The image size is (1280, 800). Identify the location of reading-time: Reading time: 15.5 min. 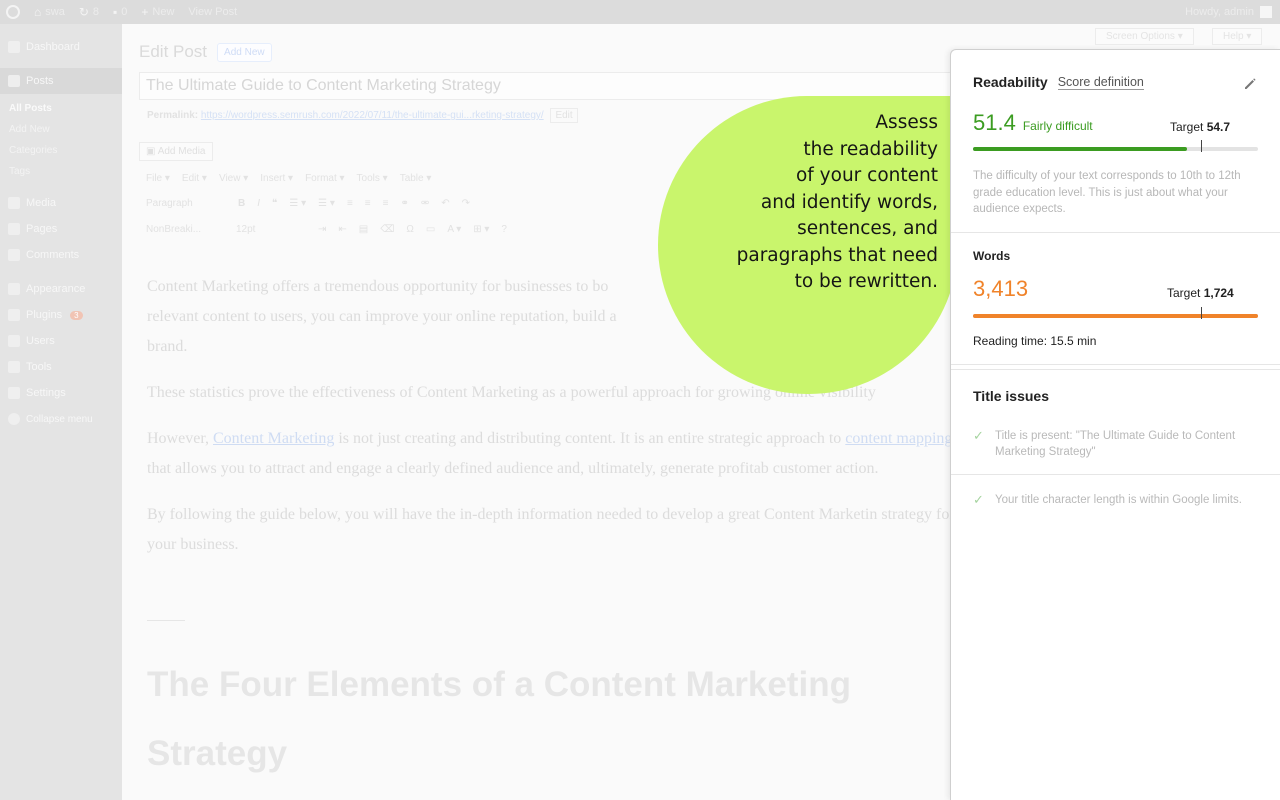
(1035, 341).